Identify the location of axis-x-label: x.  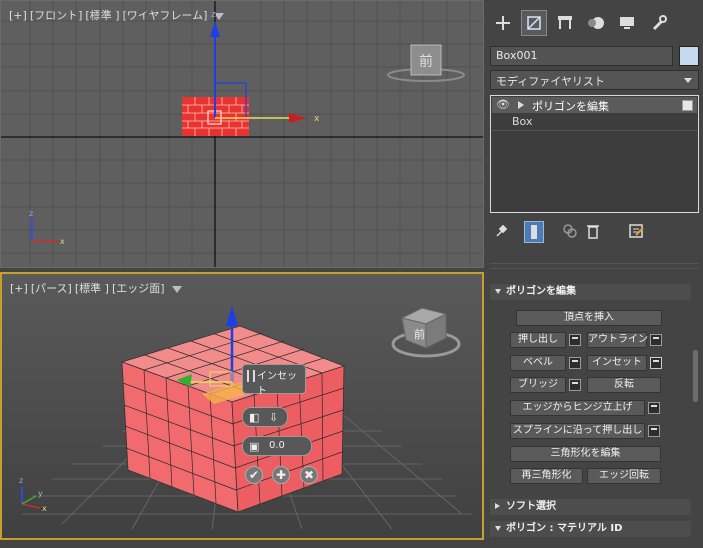
(317, 119).